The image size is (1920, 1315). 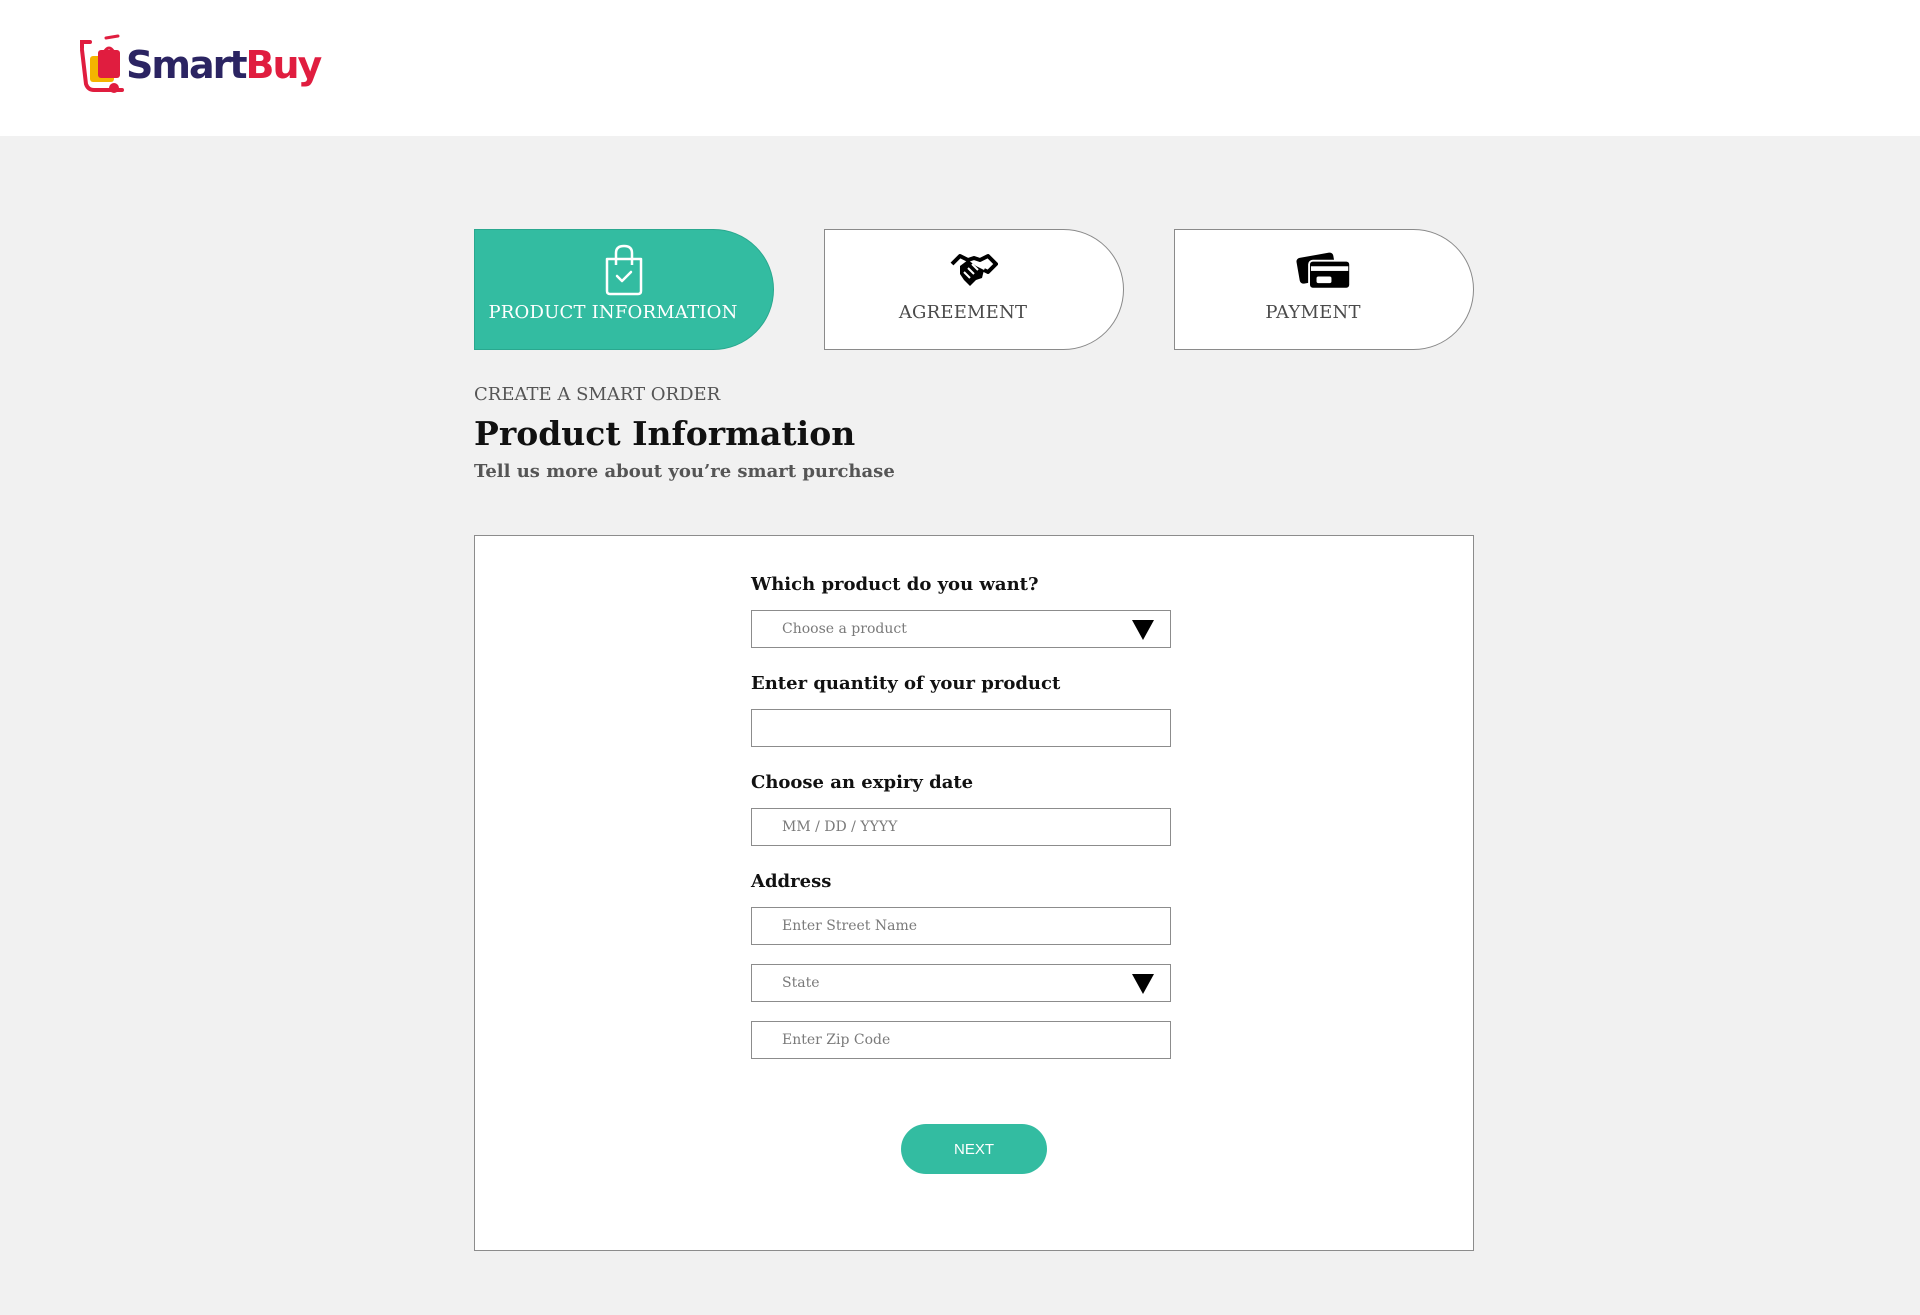 I want to click on next-button: NEXT, so click(x=974, y=1149).